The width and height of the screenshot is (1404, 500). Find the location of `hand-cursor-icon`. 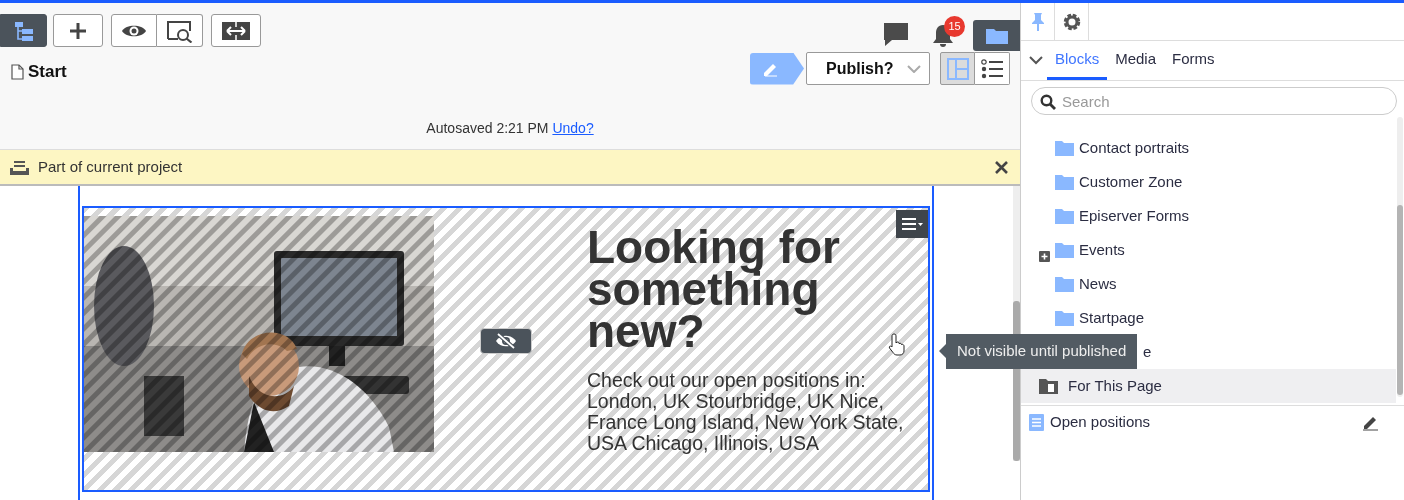

hand-cursor-icon is located at coordinates (897, 344).